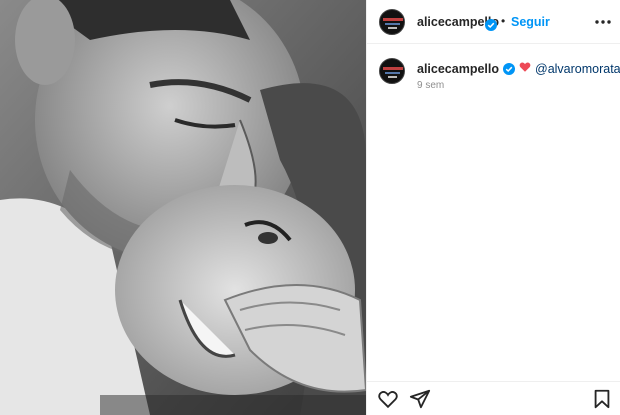 The height and width of the screenshot is (415, 620). Describe the element at coordinates (602, 399) in the screenshot. I see `bookmark-icon` at that location.